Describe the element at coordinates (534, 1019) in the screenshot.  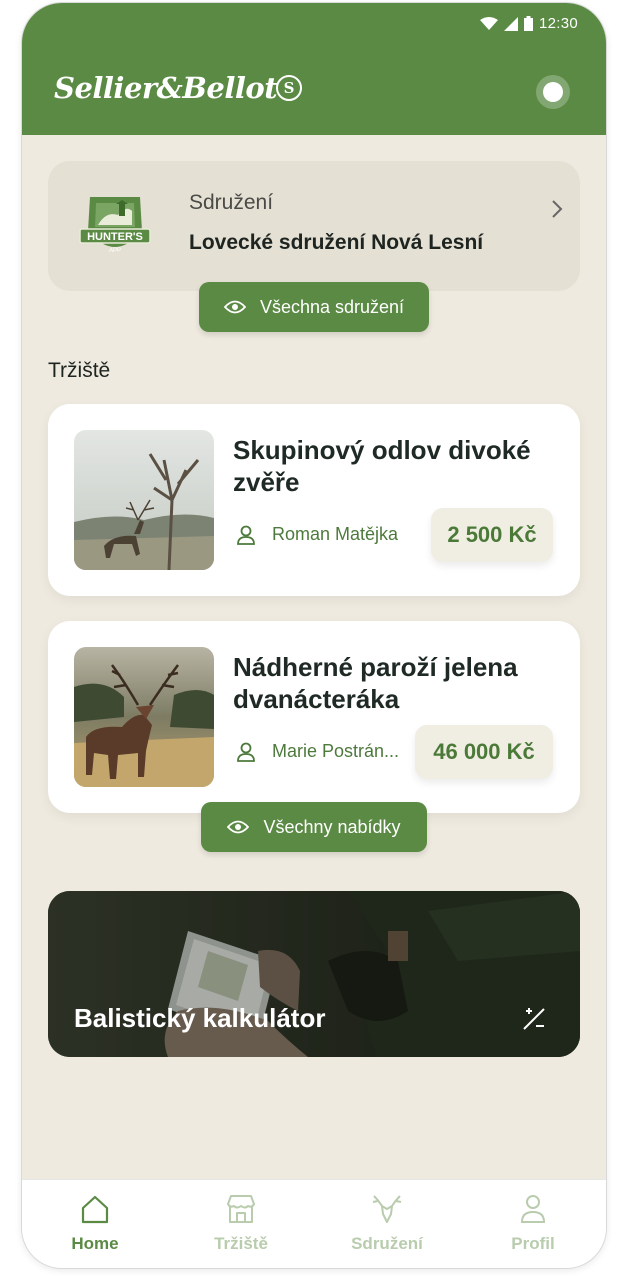
I see `plus-minus-icon` at that location.